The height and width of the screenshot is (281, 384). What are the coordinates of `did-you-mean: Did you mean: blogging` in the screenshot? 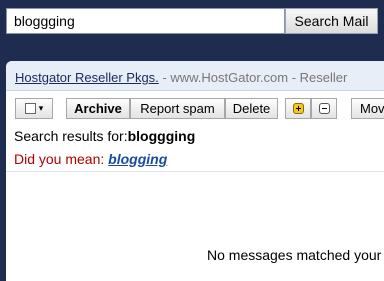 It's located at (90, 159).